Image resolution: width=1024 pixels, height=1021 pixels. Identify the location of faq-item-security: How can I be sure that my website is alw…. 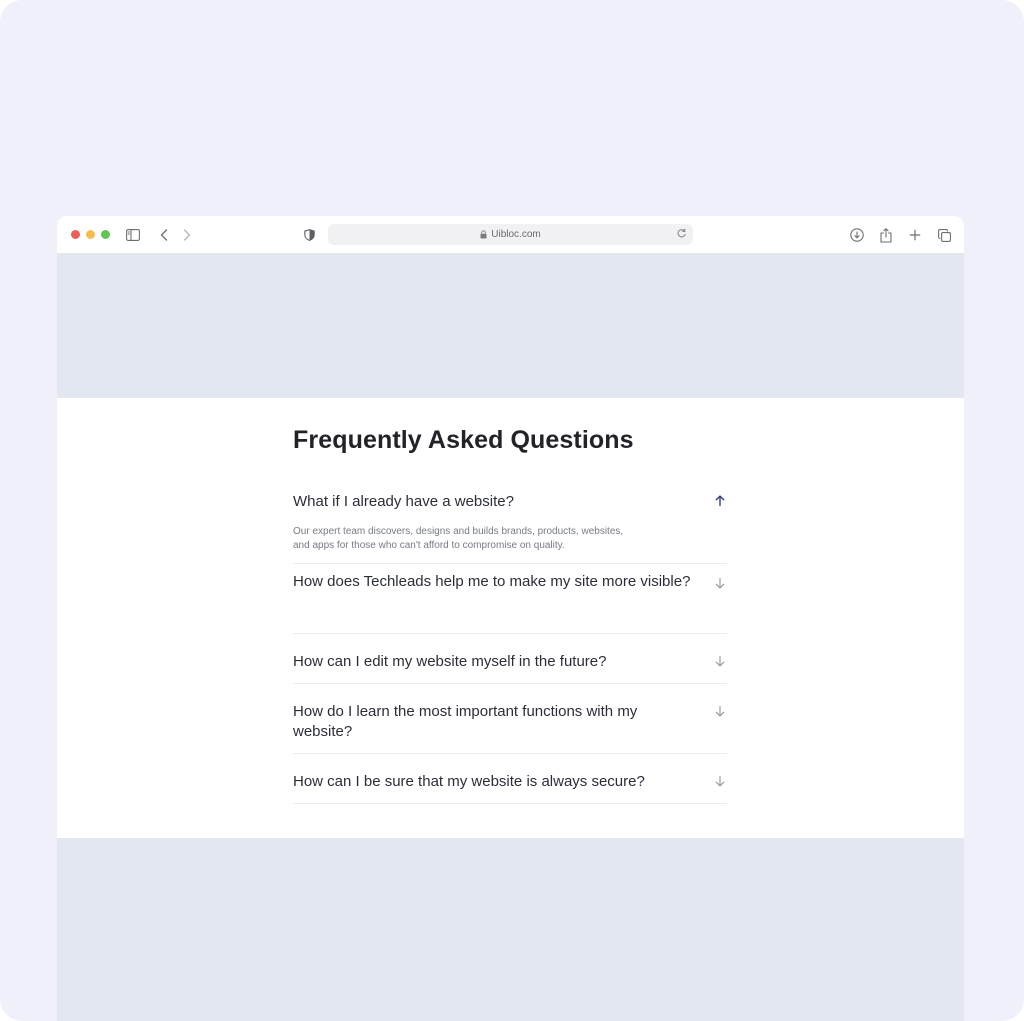
(510, 779).